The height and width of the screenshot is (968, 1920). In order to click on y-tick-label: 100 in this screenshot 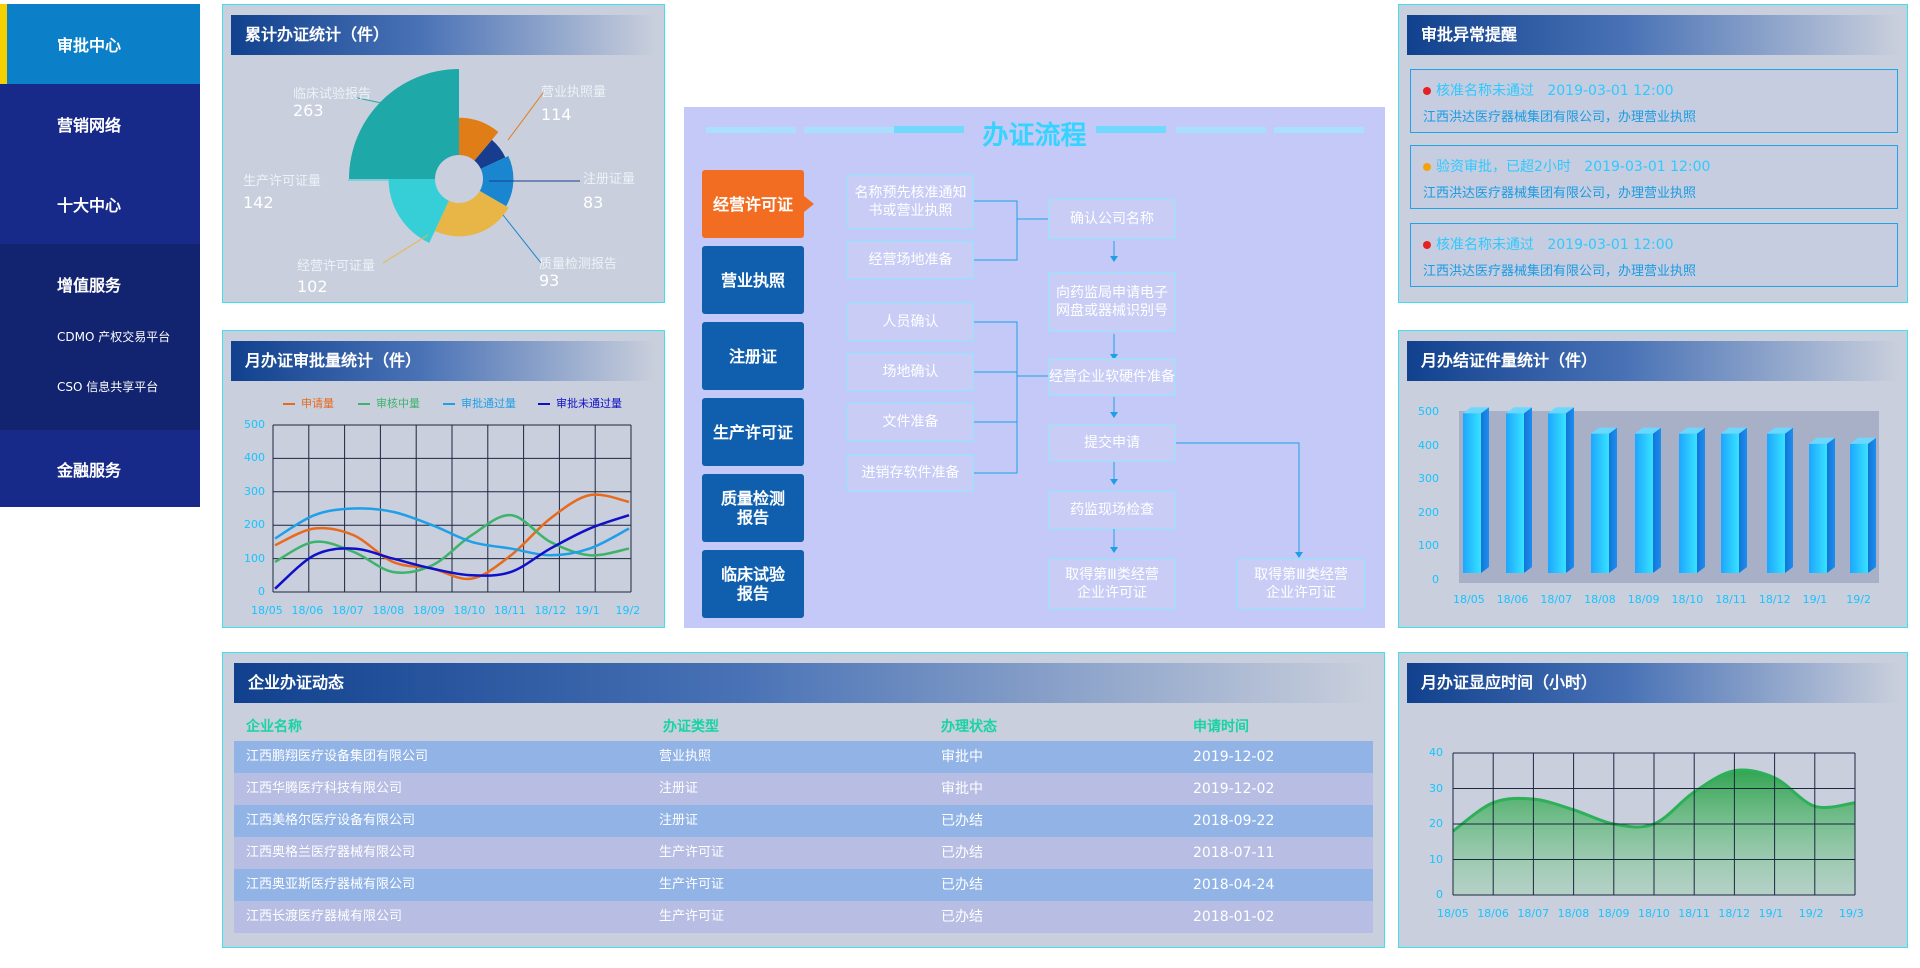, I will do `click(254, 558)`.